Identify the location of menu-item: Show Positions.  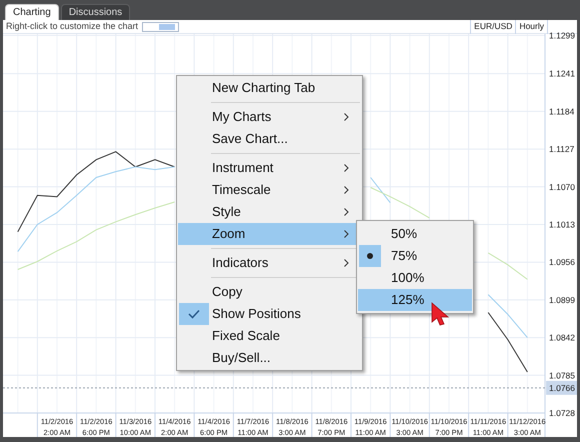
(267, 314).